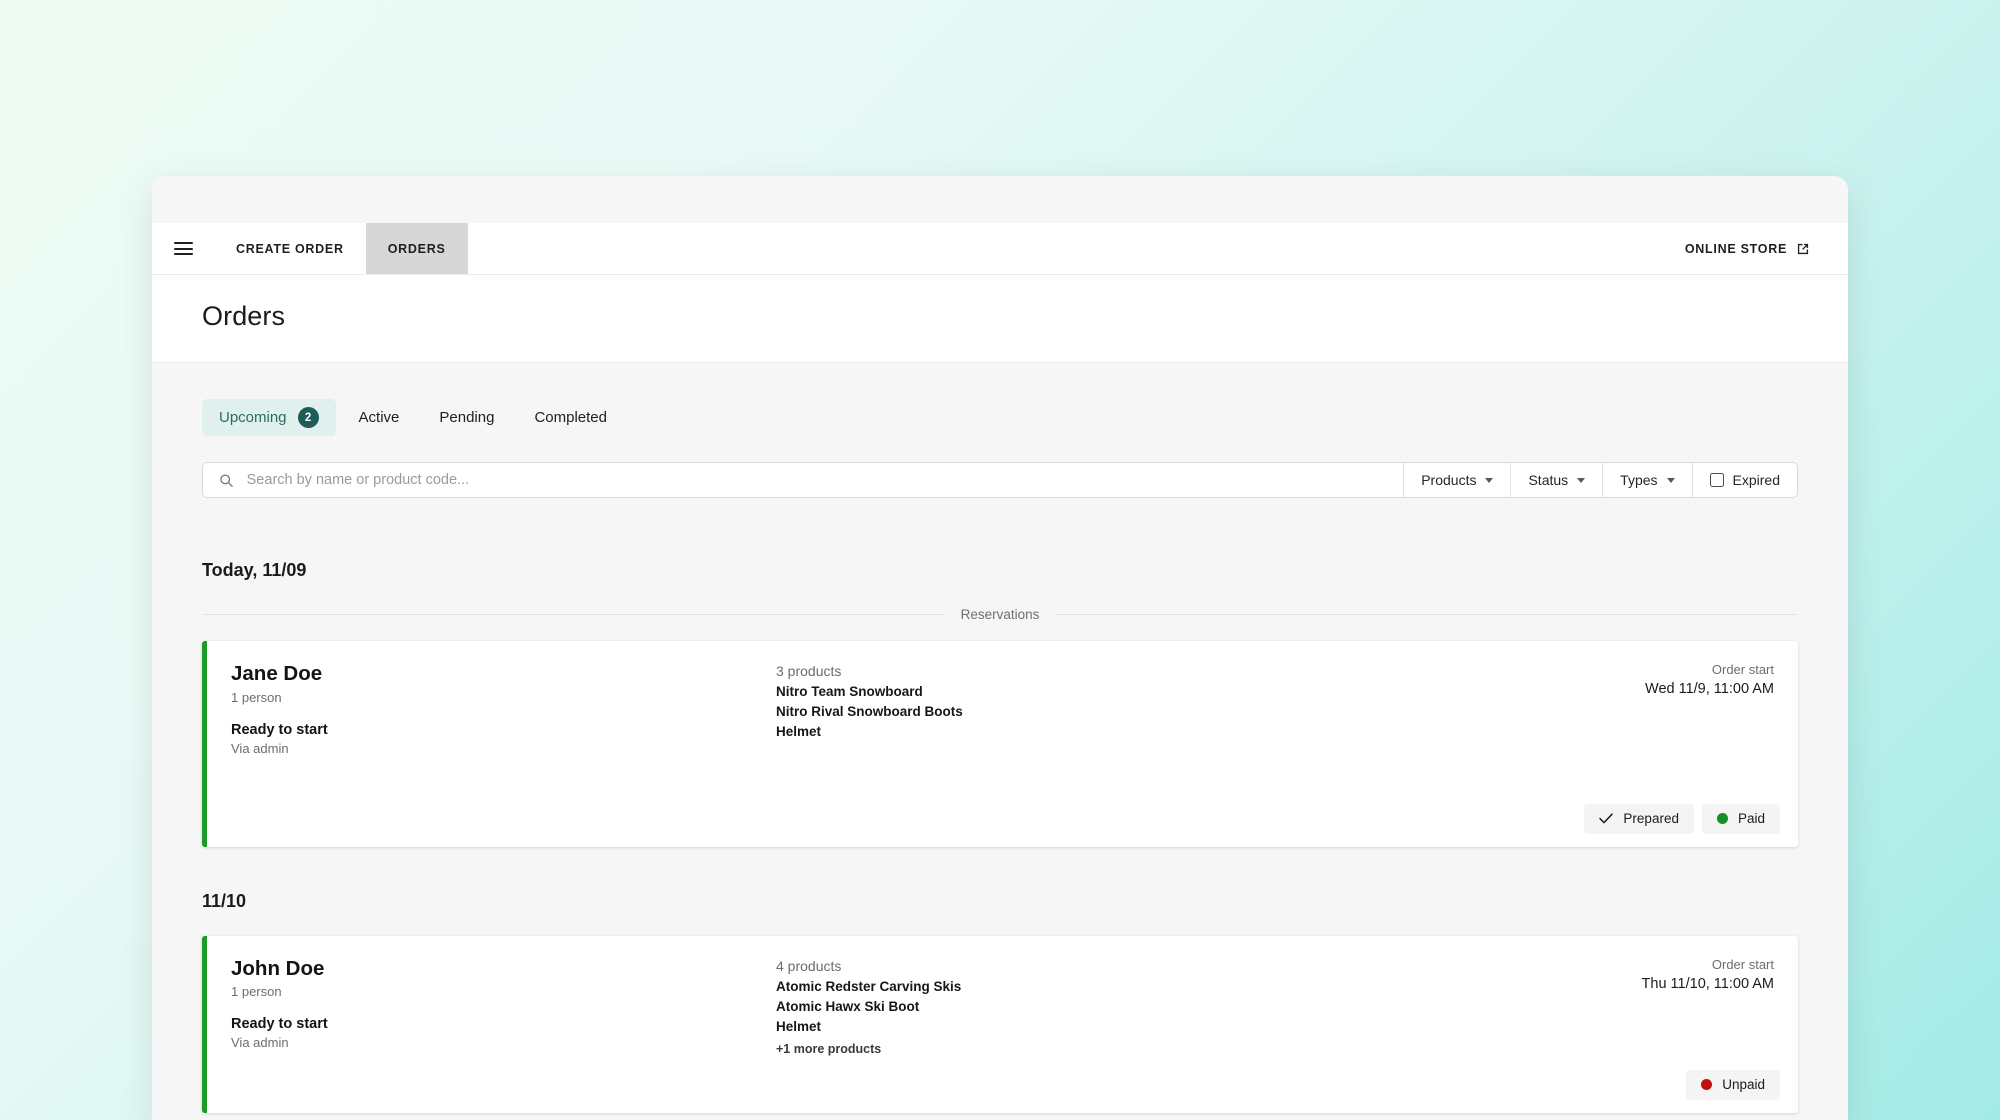 The height and width of the screenshot is (1120, 2000). What do you see at coordinates (1548, 480) in the screenshot?
I see `filter-status-label: Status` at bounding box center [1548, 480].